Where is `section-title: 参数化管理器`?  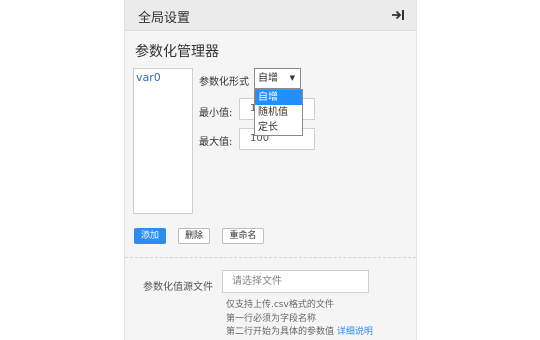
section-title: 参数化管理器 is located at coordinates (177, 52).